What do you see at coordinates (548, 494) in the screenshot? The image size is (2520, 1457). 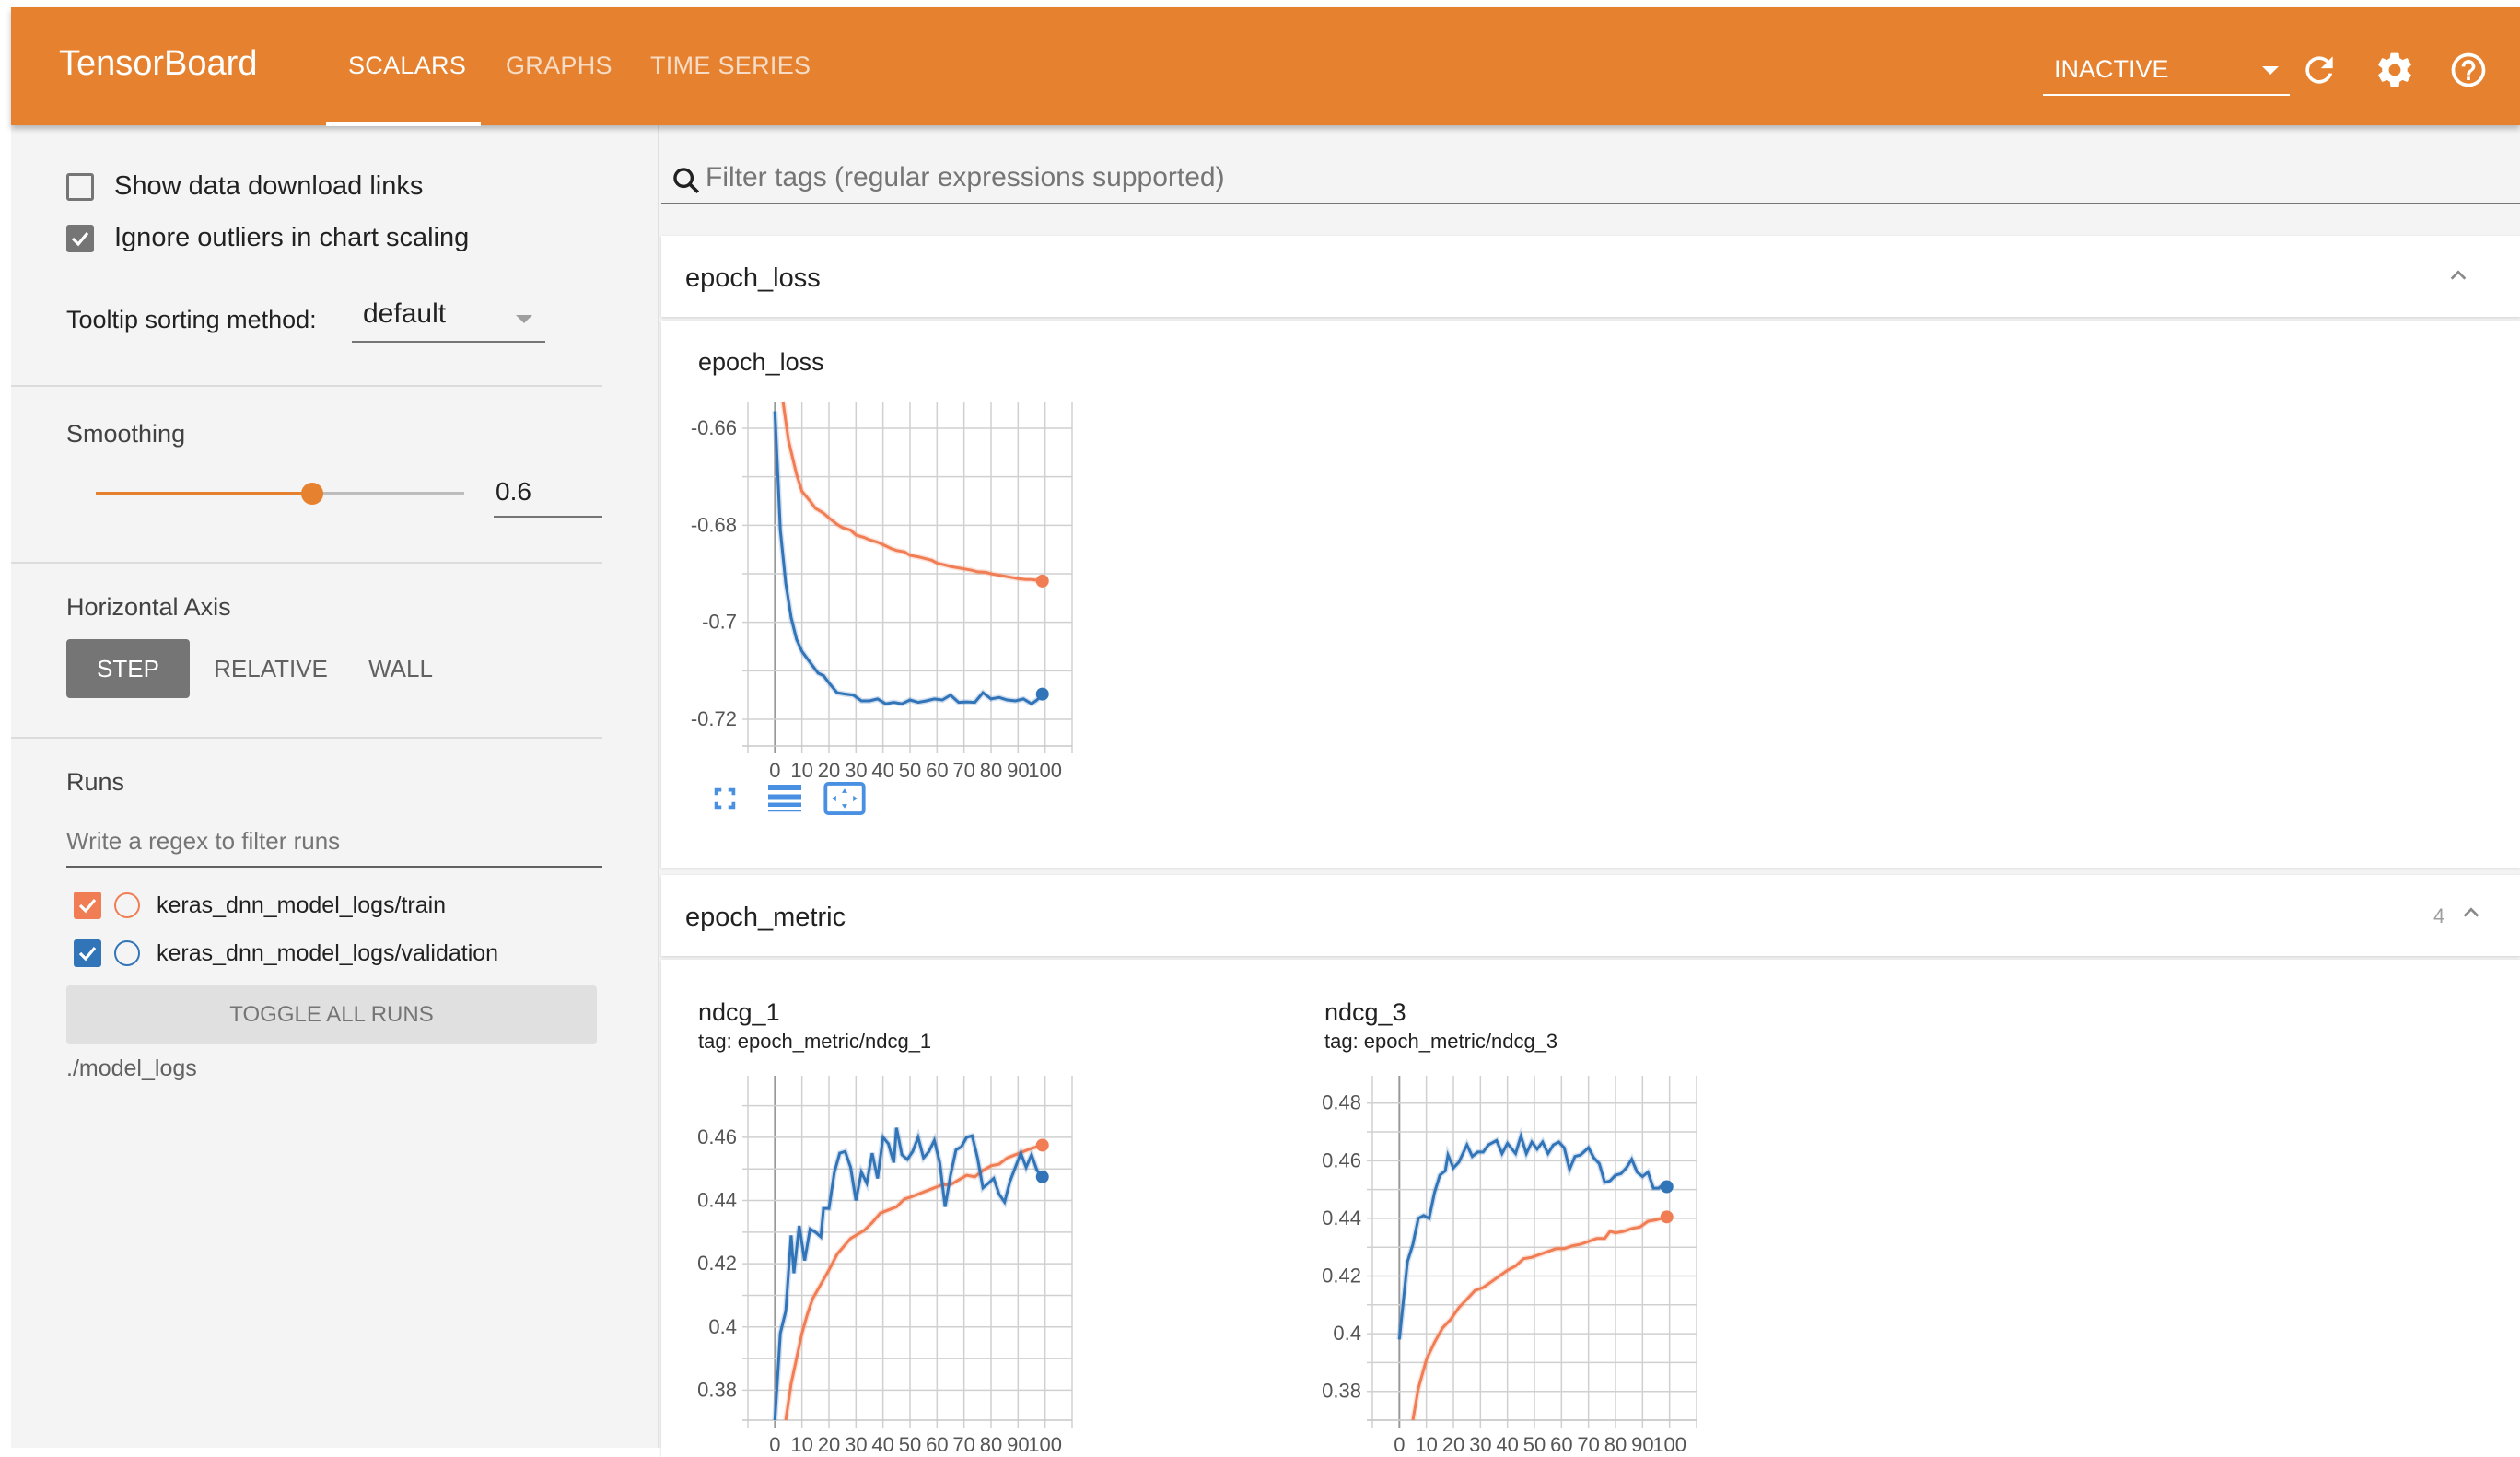 I see `smoothing-value-input: 0.6` at bounding box center [548, 494].